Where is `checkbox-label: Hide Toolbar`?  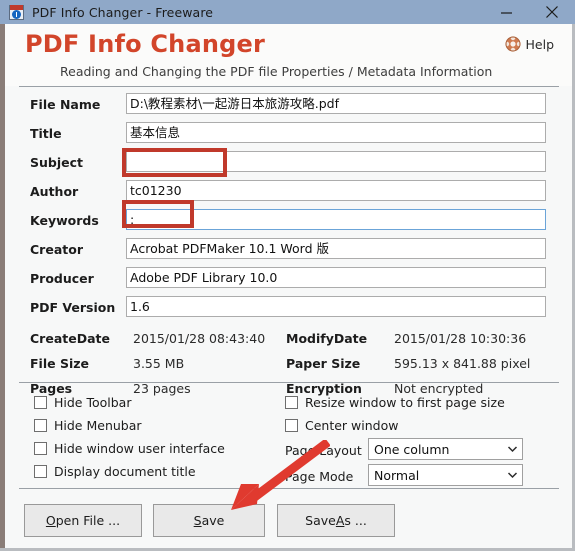 checkbox-label: Hide Toolbar is located at coordinates (93, 402).